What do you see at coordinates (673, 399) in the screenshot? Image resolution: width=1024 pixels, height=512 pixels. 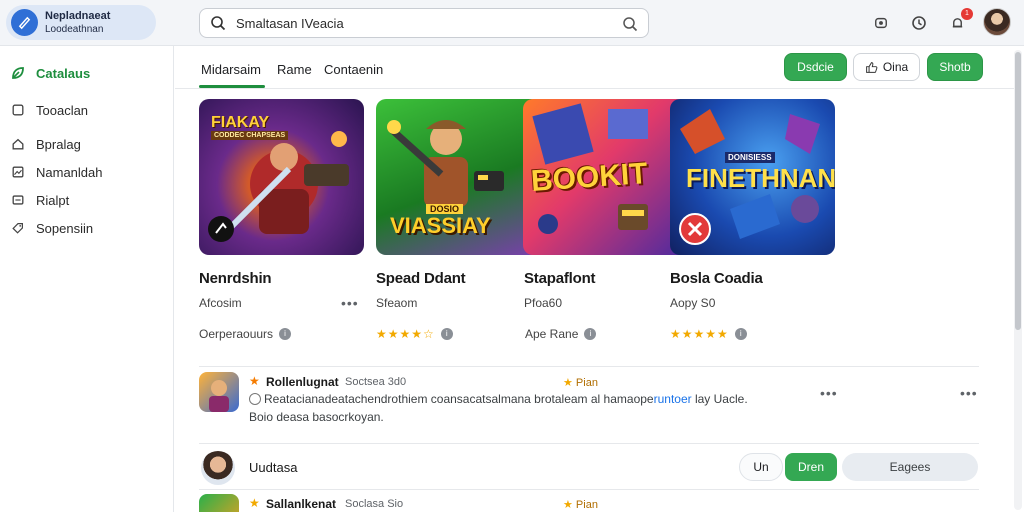 I see `review-link: runtoer` at bounding box center [673, 399].